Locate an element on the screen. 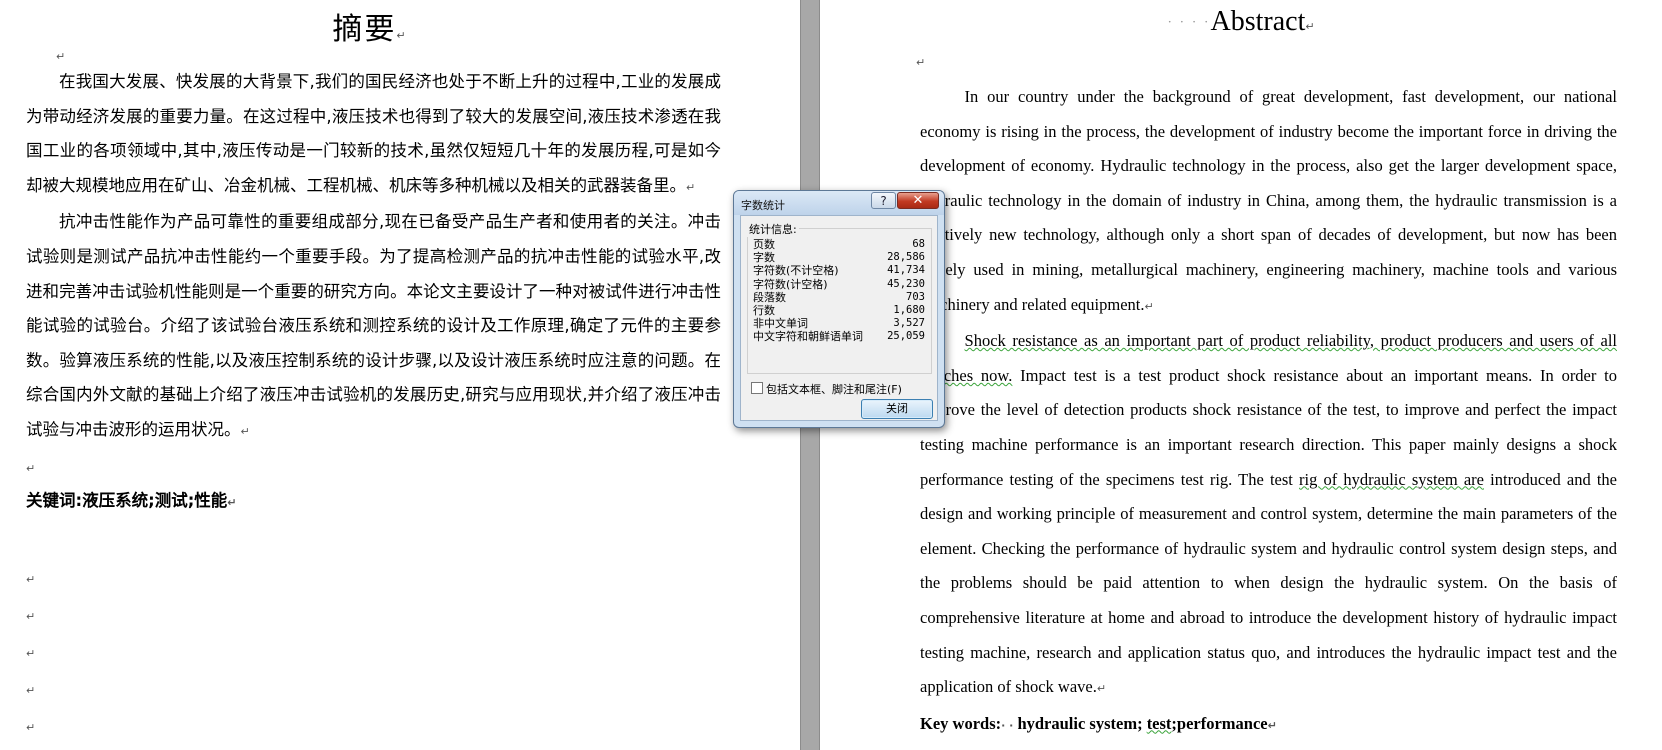  checkbox-box is located at coordinates (757, 388).